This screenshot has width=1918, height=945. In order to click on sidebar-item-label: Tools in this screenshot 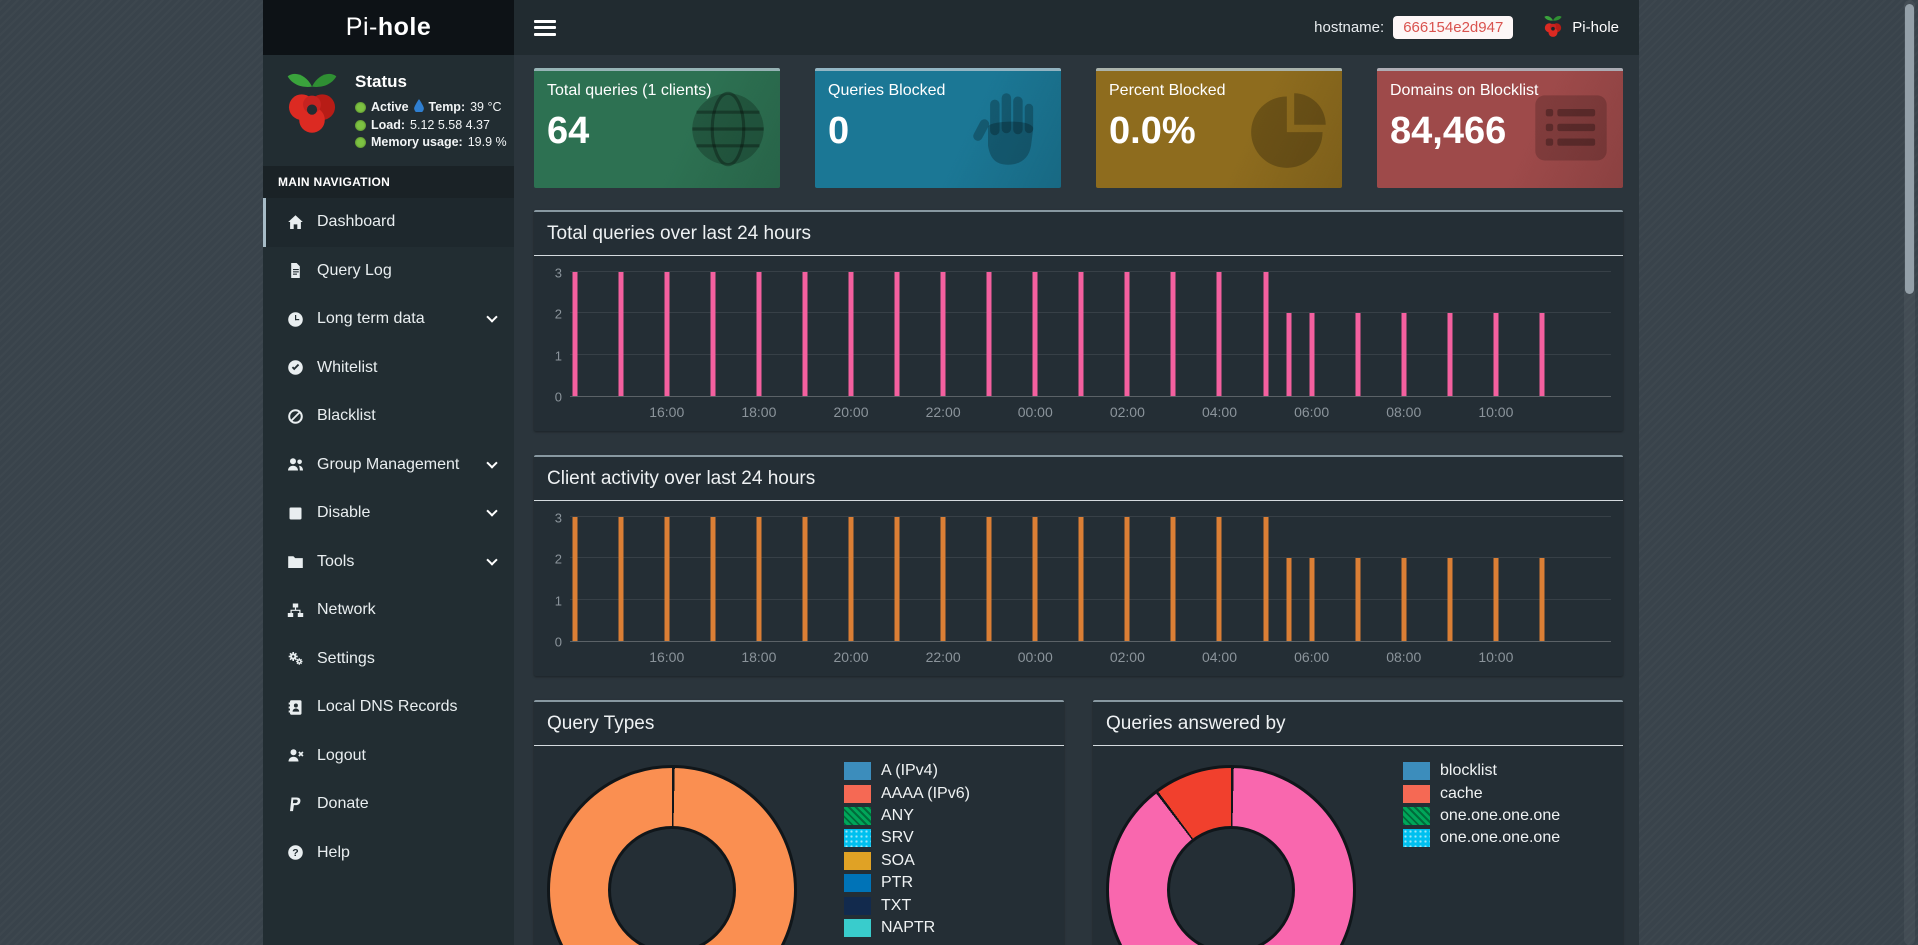, I will do `click(336, 561)`.